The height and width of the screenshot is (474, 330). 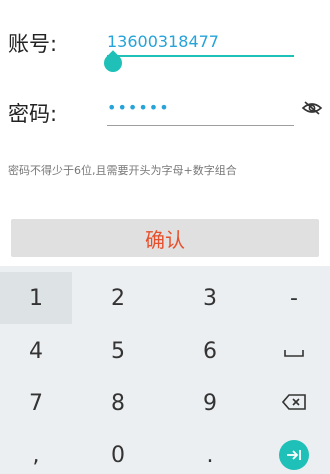 I want to click on key-enter, so click(x=294, y=451).